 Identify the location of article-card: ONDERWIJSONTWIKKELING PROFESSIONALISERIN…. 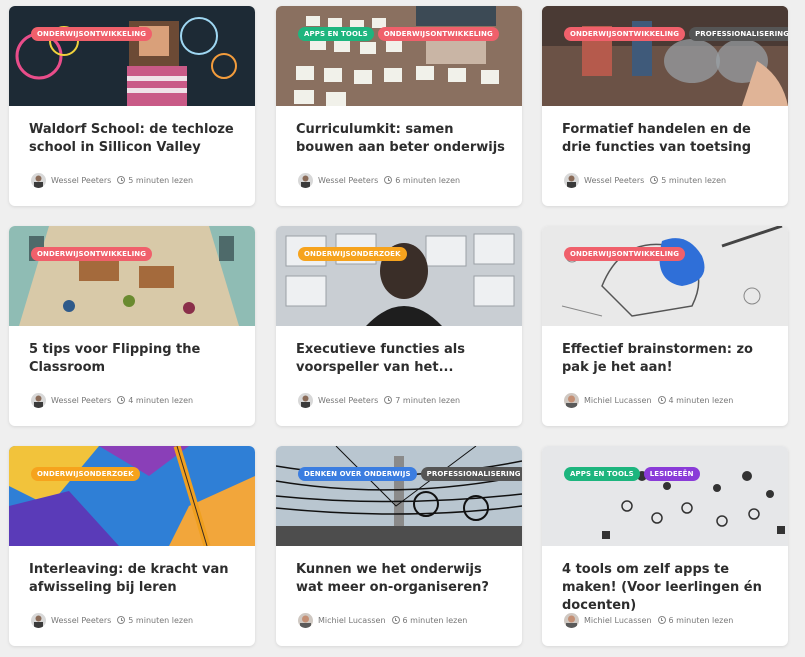
(665, 106).